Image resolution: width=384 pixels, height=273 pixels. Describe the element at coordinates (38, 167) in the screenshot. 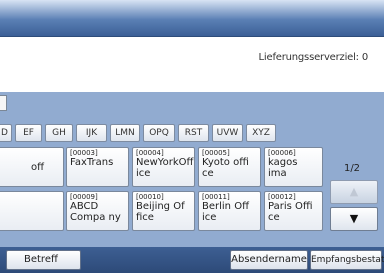

I see `entry-name: off` at that location.